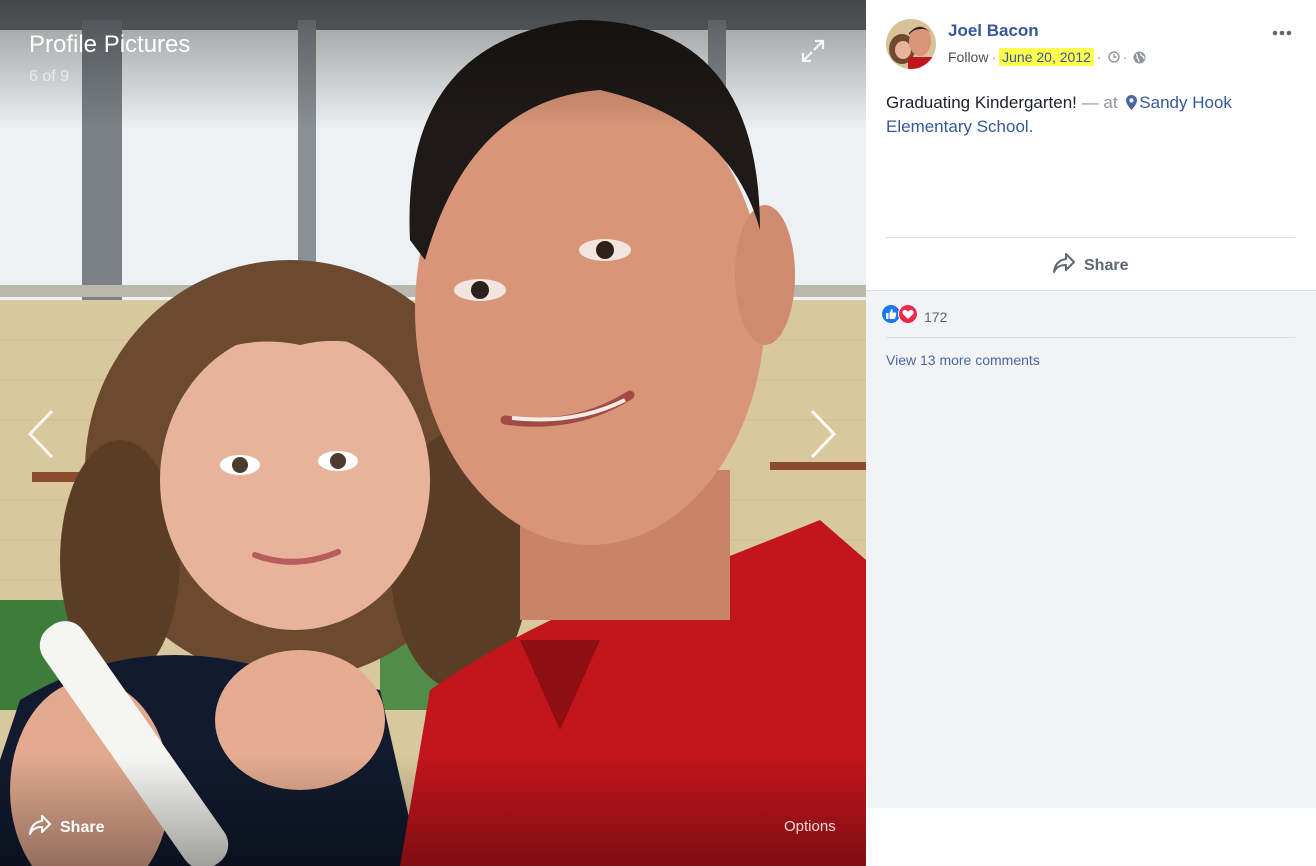  I want to click on bottom-gradient, so click(433, 811).